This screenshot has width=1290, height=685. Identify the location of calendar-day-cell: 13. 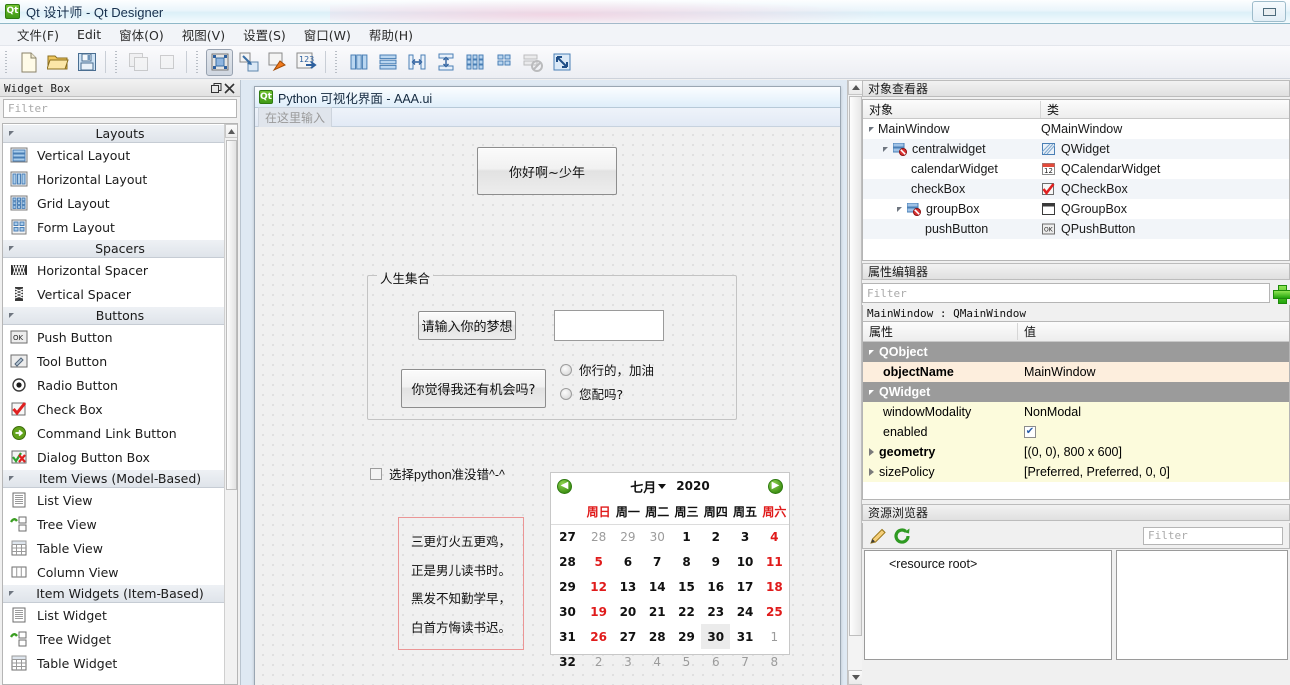
(627, 586).